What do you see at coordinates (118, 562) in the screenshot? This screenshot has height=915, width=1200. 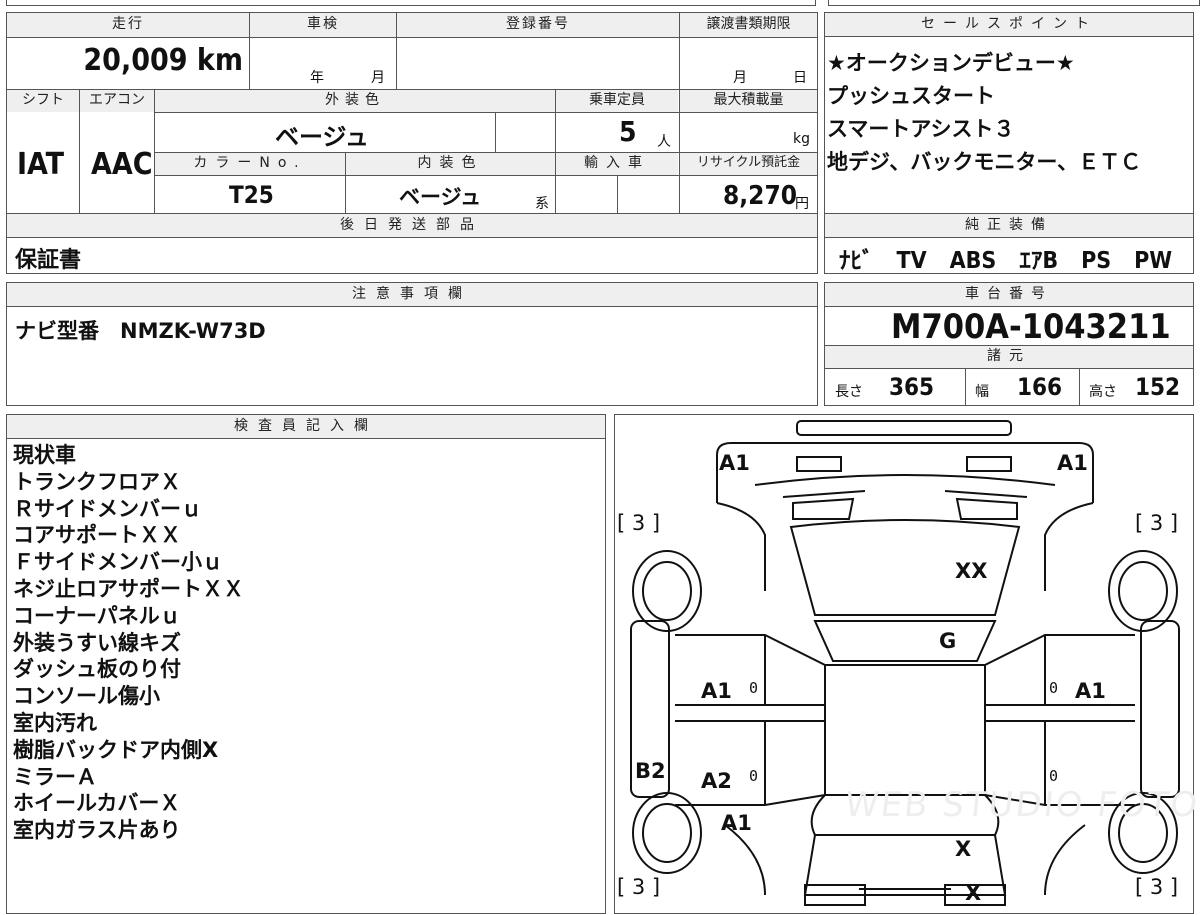 I see `inspector-line: Ｆサイドメンバー小ｕ` at bounding box center [118, 562].